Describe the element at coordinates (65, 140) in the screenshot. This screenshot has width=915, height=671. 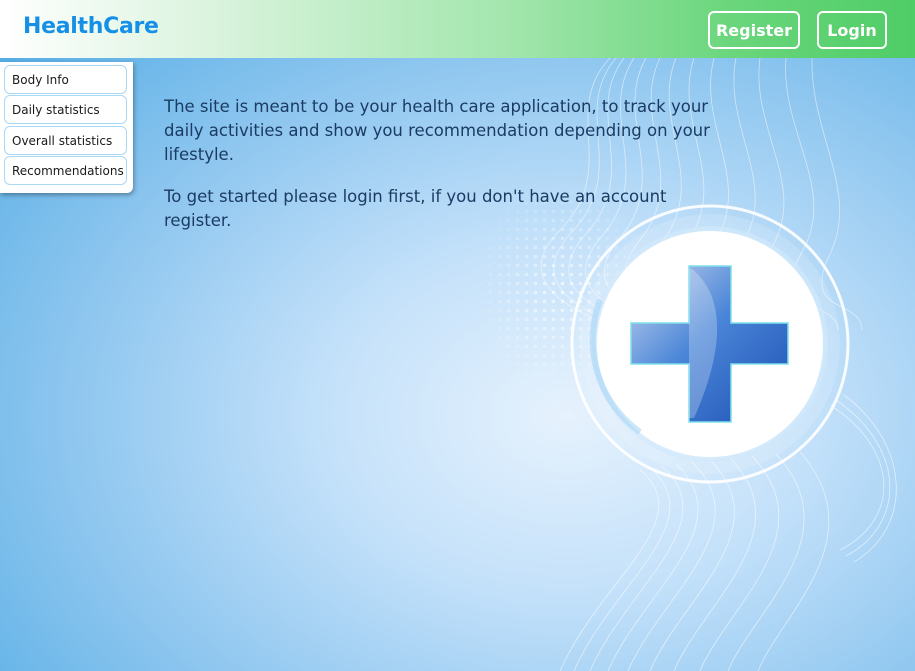
I see `sidebar-item-overall-statistics: Overall statistics` at that location.